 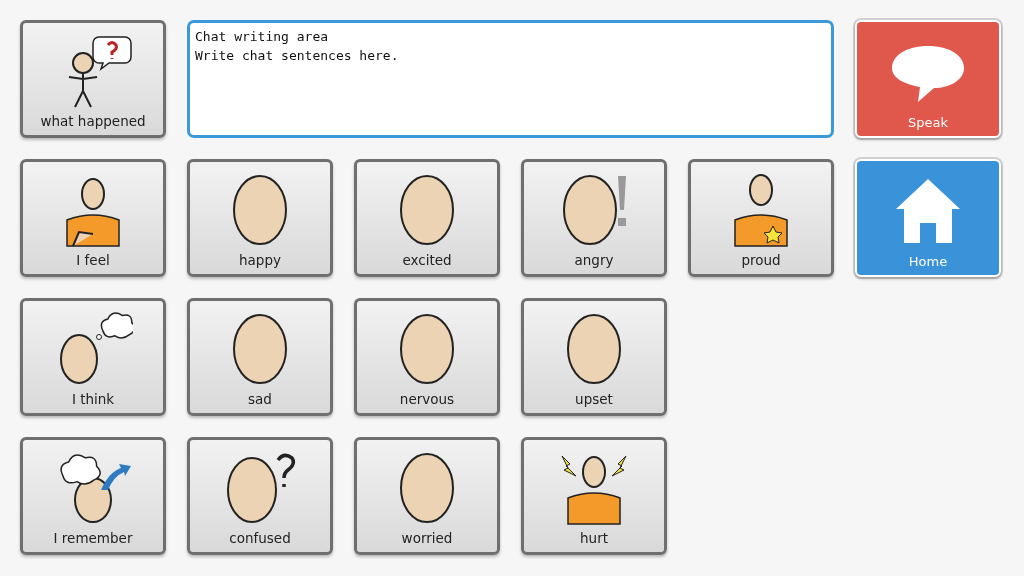 I want to click on symbol-button: hurt, so click(x=594, y=496).